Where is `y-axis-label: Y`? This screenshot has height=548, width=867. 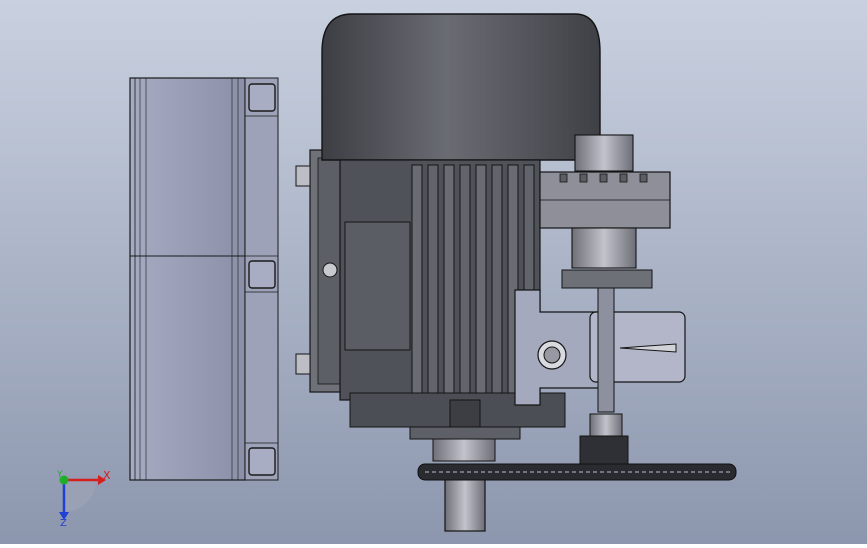
y-axis-label: Y is located at coordinates (59, 475).